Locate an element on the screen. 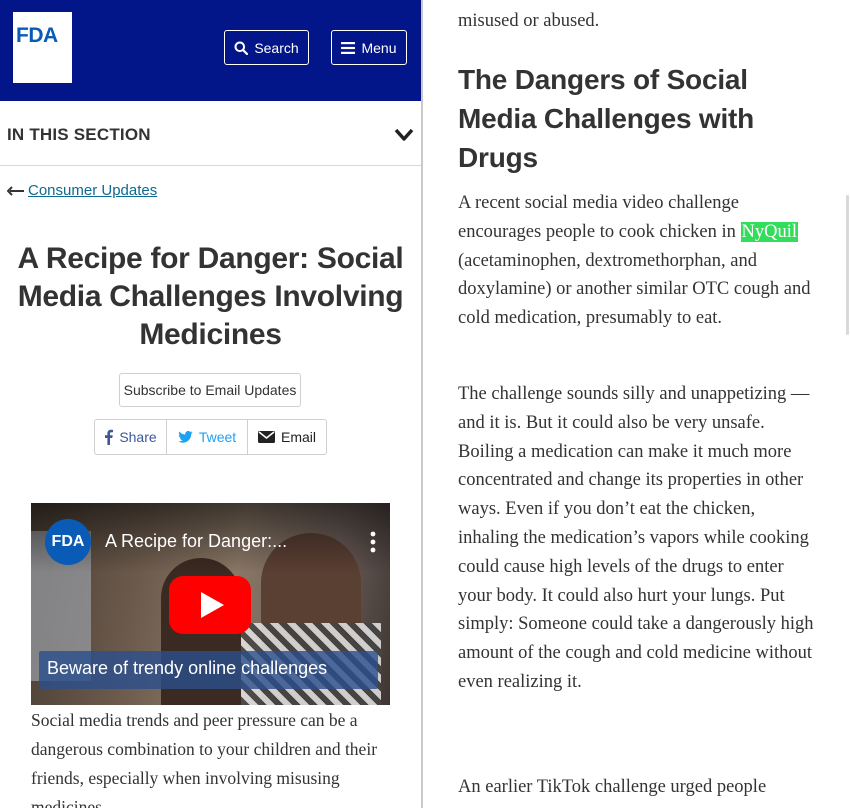 The height and width of the screenshot is (808, 850). arrow-left-icon is located at coordinates (15, 190).